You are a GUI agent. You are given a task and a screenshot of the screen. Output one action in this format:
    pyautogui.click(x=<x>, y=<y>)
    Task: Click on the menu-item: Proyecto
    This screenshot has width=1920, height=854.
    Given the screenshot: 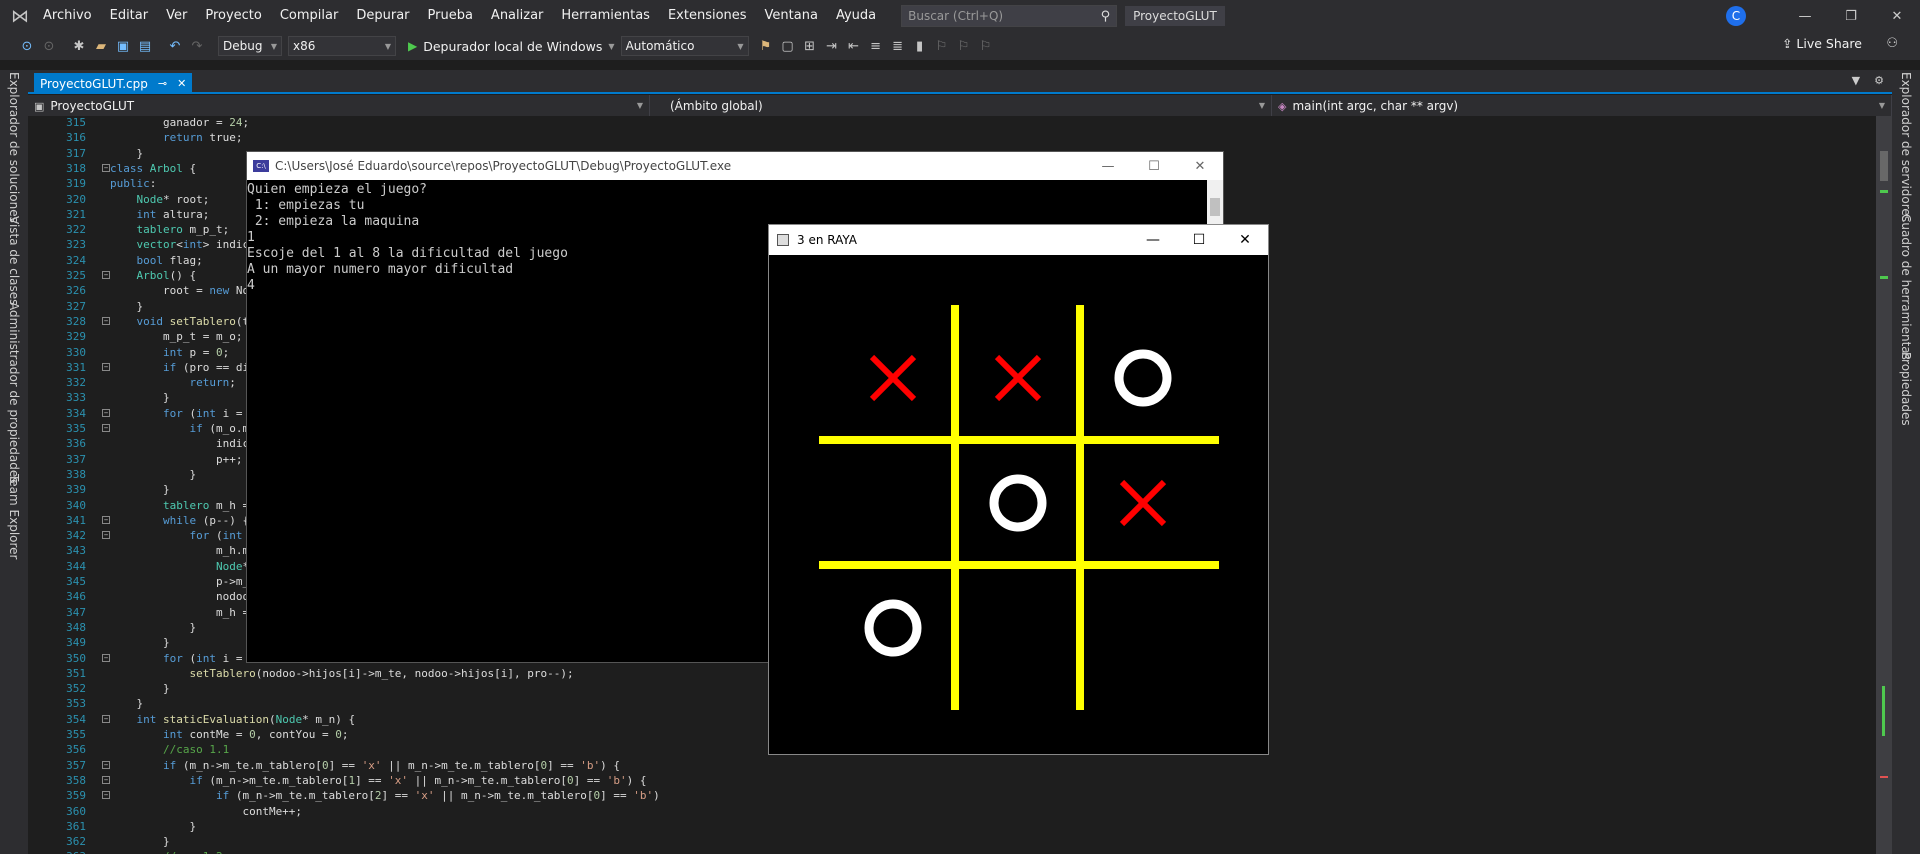 What is the action you would take?
    pyautogui.click(x=233, y=16)
    